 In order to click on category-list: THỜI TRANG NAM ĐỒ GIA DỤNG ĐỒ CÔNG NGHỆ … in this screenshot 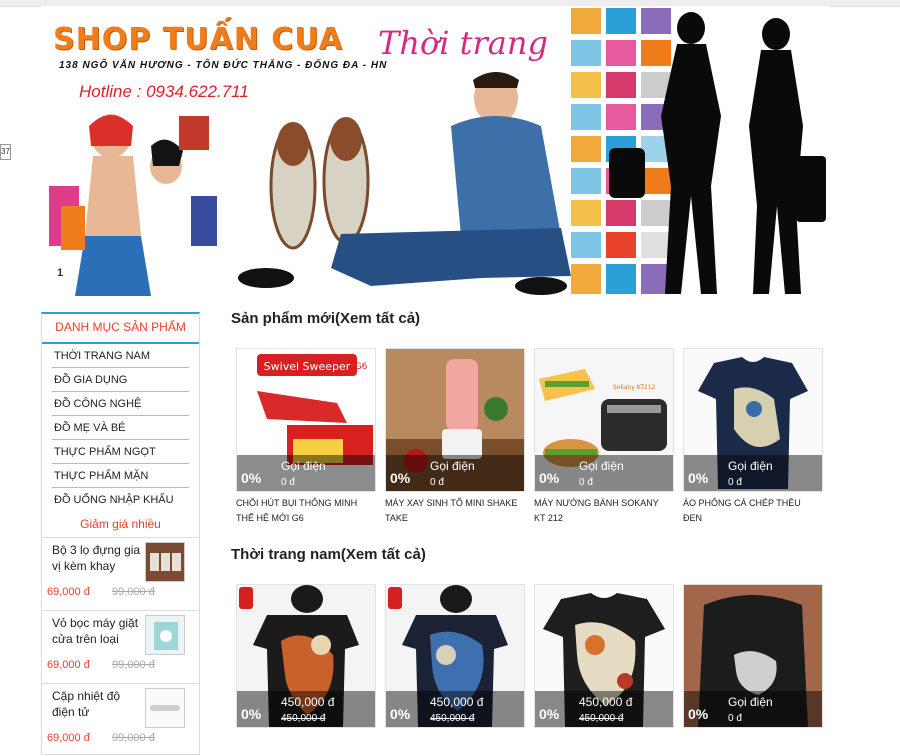, I will do `click(120, 428)`.